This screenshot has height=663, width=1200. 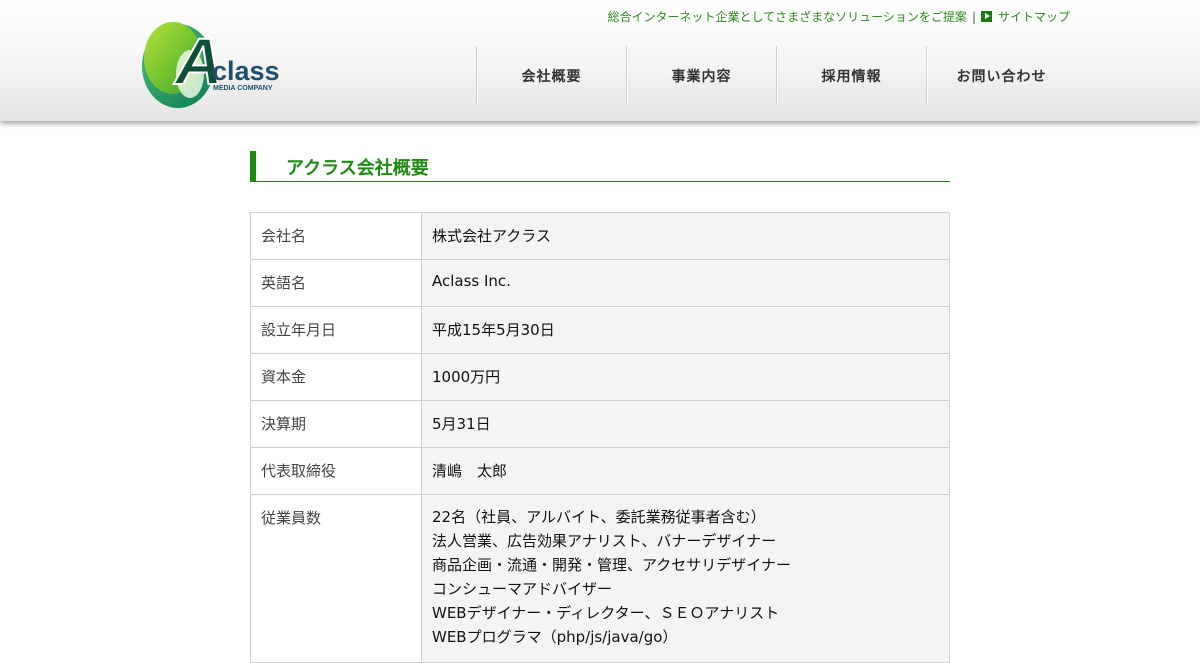 I want to click on logo-main-text: class, so click(x=246, y=71).